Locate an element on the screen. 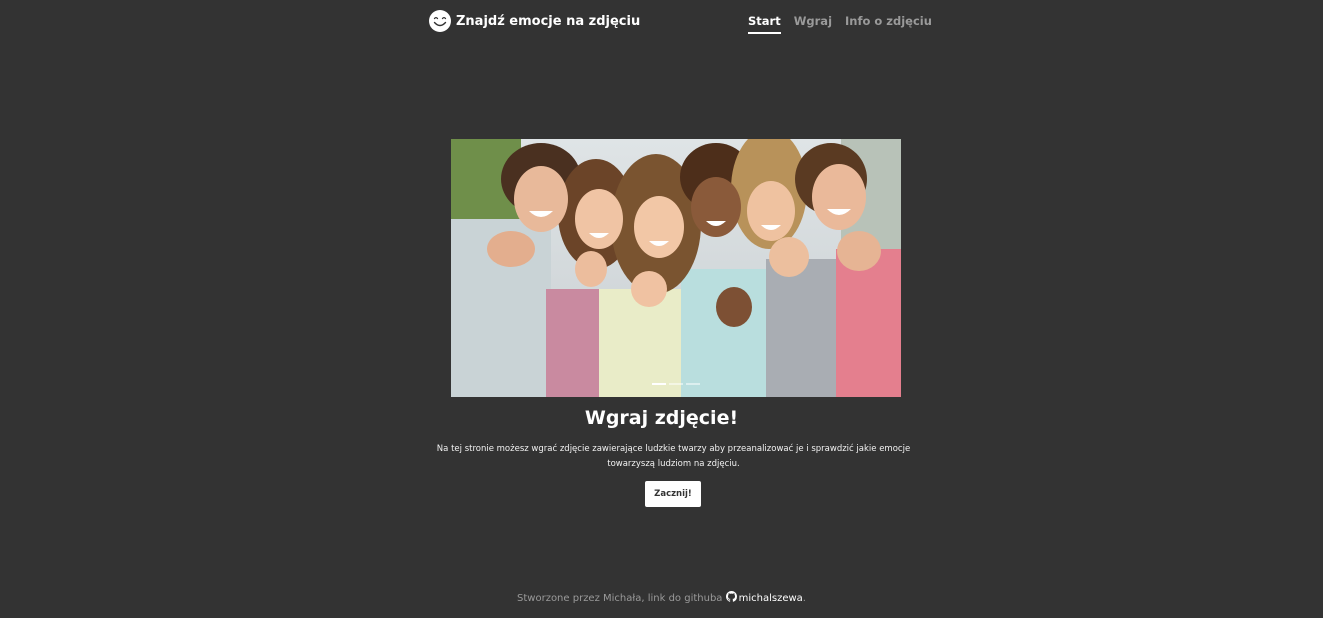 The height and width of the screenshot is (618, 1323). smiley-icon is located at coordinates (440, 21).